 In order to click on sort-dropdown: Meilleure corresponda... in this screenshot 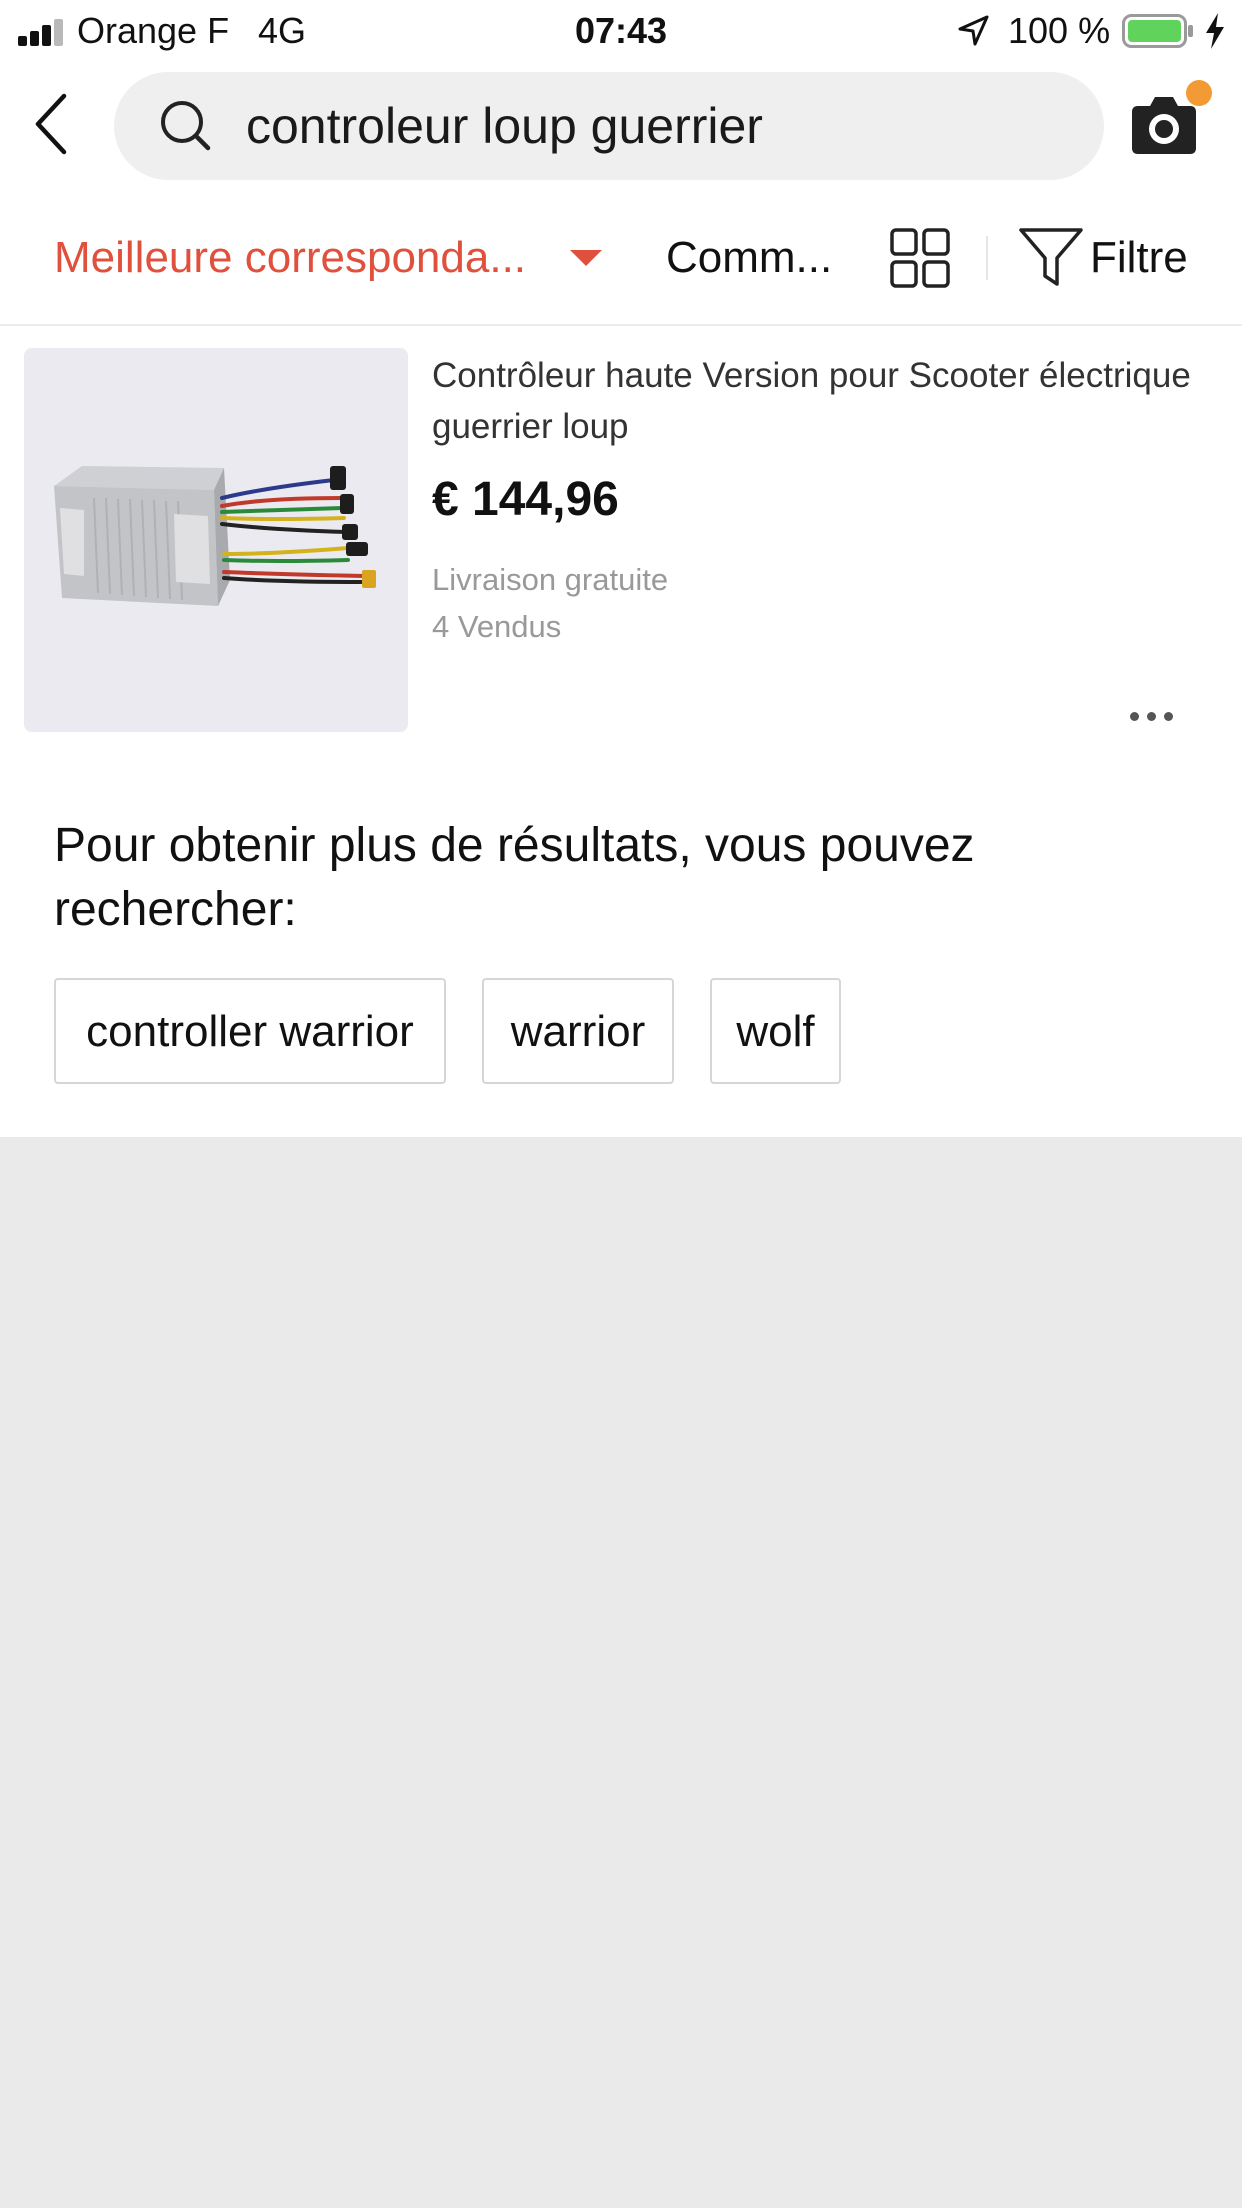, I will do `click(290, 258)`.